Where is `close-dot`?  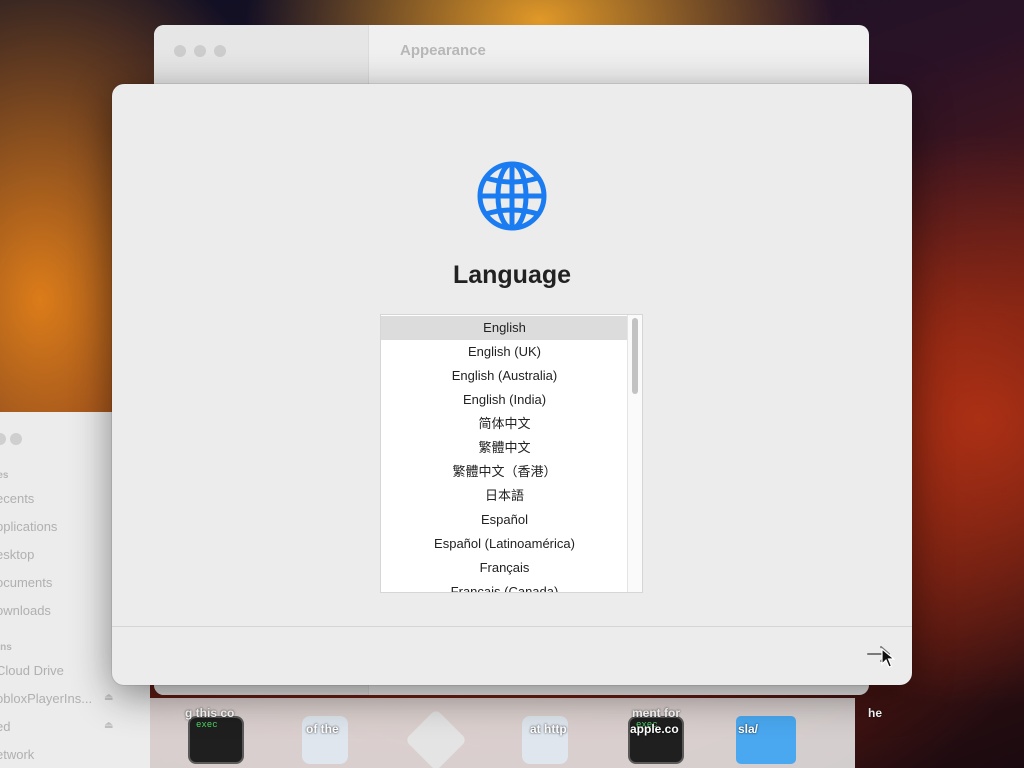
close-dot is located at coordinates (180, 51).